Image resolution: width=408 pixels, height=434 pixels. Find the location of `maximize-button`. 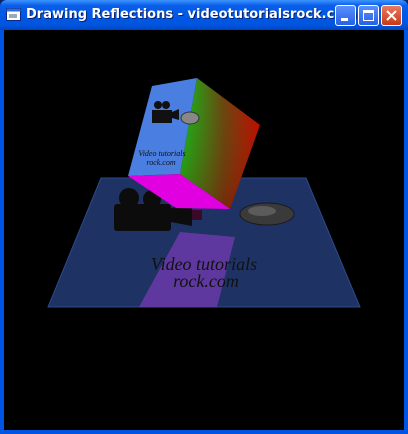

maximize-button is located at coordinates (368, 15).